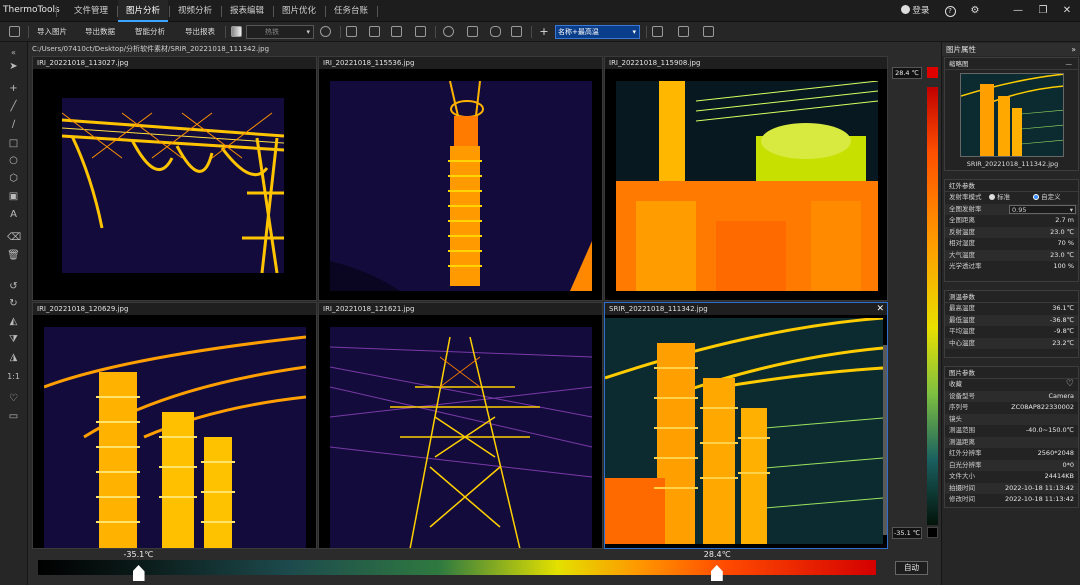  I want to click on image-panel: IRI_20221018_113027.jpg, so click(174, 178).